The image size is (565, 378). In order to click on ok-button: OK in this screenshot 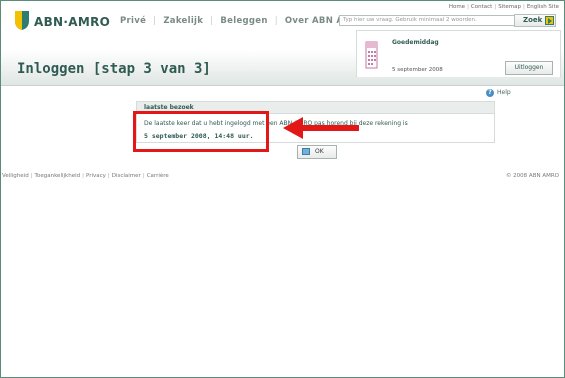, I will do `click(317, 152)`.